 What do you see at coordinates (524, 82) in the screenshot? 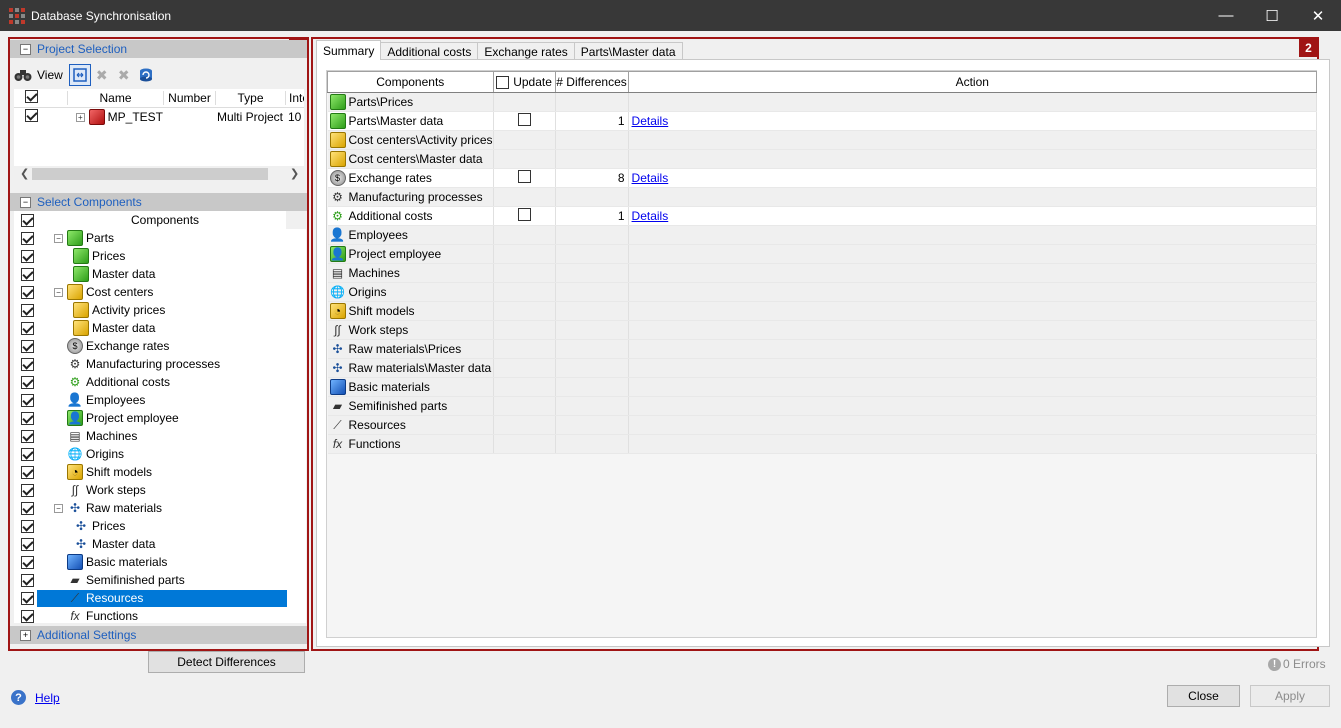
I see `update-column-header: Update` at bounding box center [524, 82].